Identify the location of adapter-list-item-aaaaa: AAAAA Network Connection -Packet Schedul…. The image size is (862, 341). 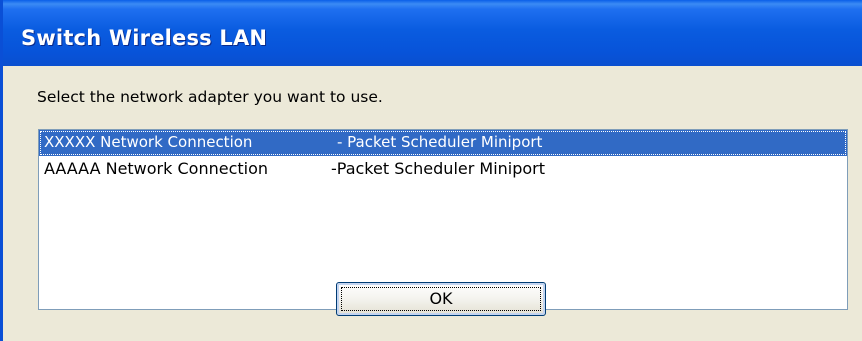
(443, 169).